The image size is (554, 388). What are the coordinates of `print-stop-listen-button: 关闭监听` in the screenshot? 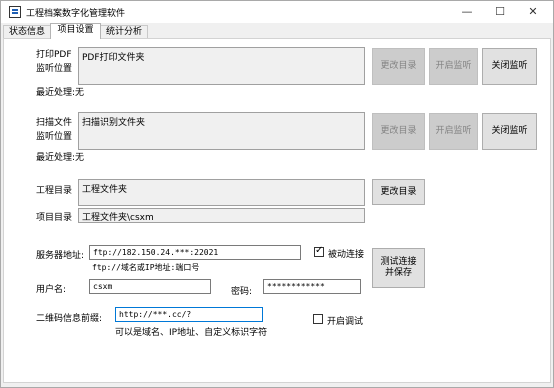 It's located at (509, 66).